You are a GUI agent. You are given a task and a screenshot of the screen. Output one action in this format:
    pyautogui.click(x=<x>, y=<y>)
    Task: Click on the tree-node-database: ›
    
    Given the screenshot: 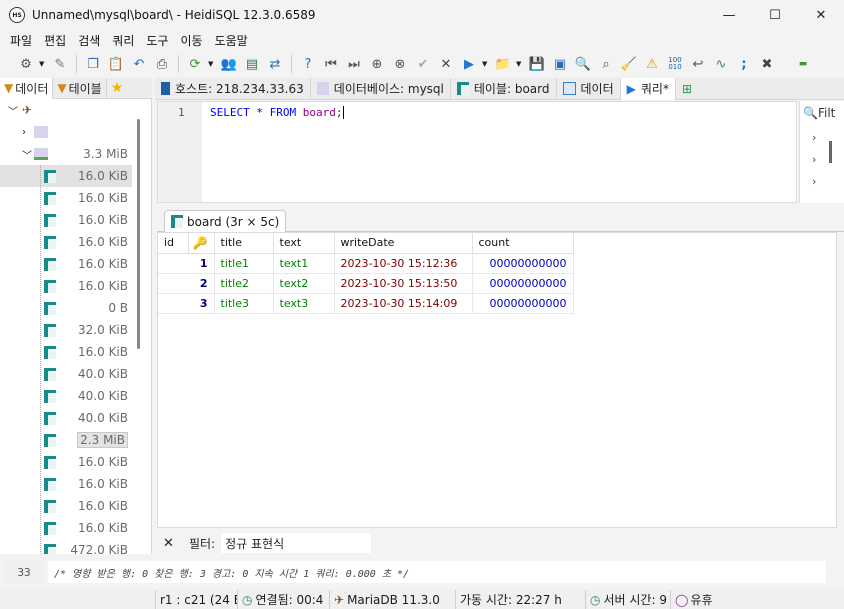 What is the action you would take?
    pyautogui.click(x=66, y=132)
    